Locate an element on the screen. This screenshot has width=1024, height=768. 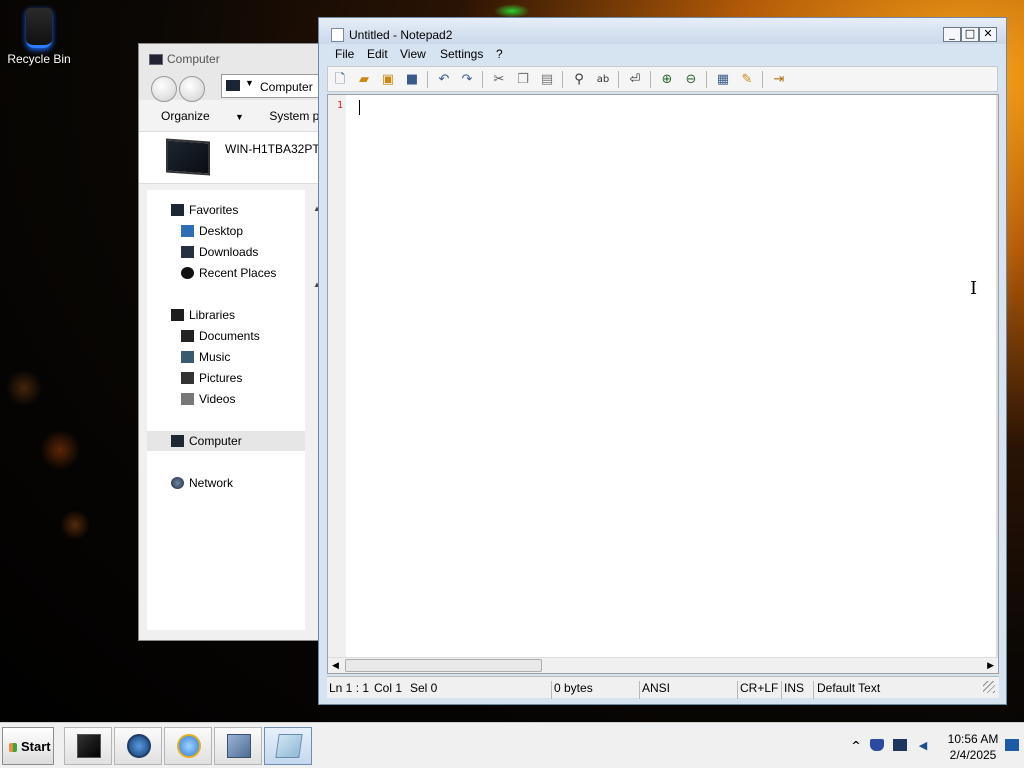
explorer-command-bar: Organize ▼ System prope is located at coordinates (229, 116).